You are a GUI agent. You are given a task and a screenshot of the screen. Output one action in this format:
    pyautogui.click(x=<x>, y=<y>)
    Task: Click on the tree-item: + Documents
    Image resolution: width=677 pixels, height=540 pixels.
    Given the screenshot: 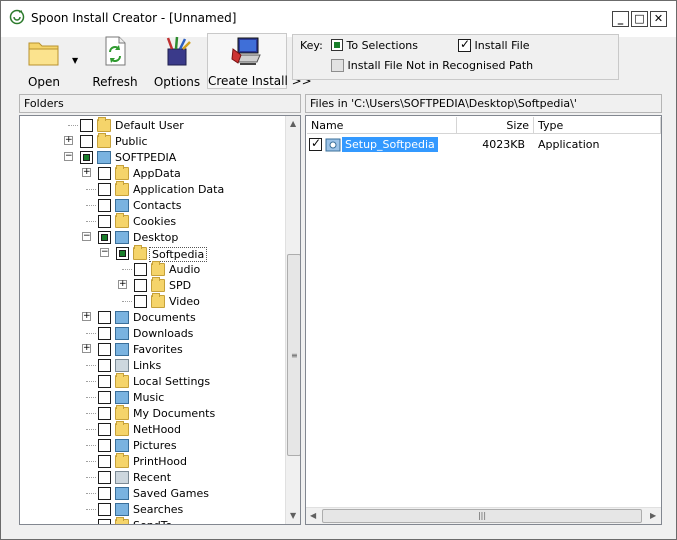 What is the action you would take?
    pyautogui.click(x=151, y=318)
    